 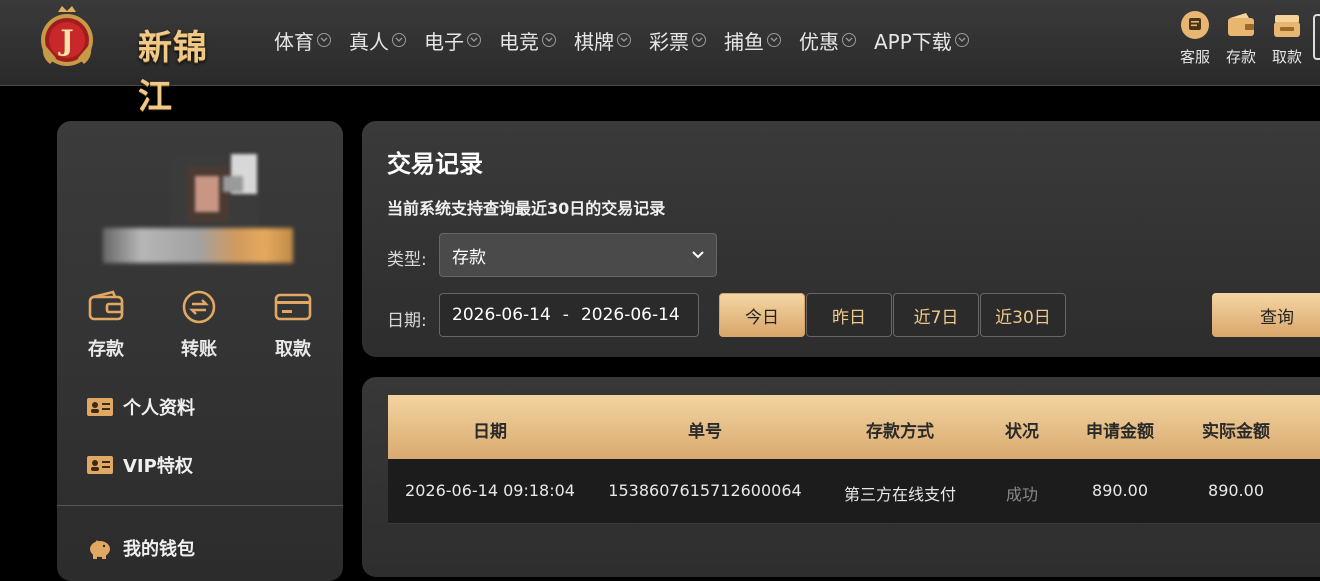 I want to click on column-header-method: 存款方式, so click(x=900, y=432).